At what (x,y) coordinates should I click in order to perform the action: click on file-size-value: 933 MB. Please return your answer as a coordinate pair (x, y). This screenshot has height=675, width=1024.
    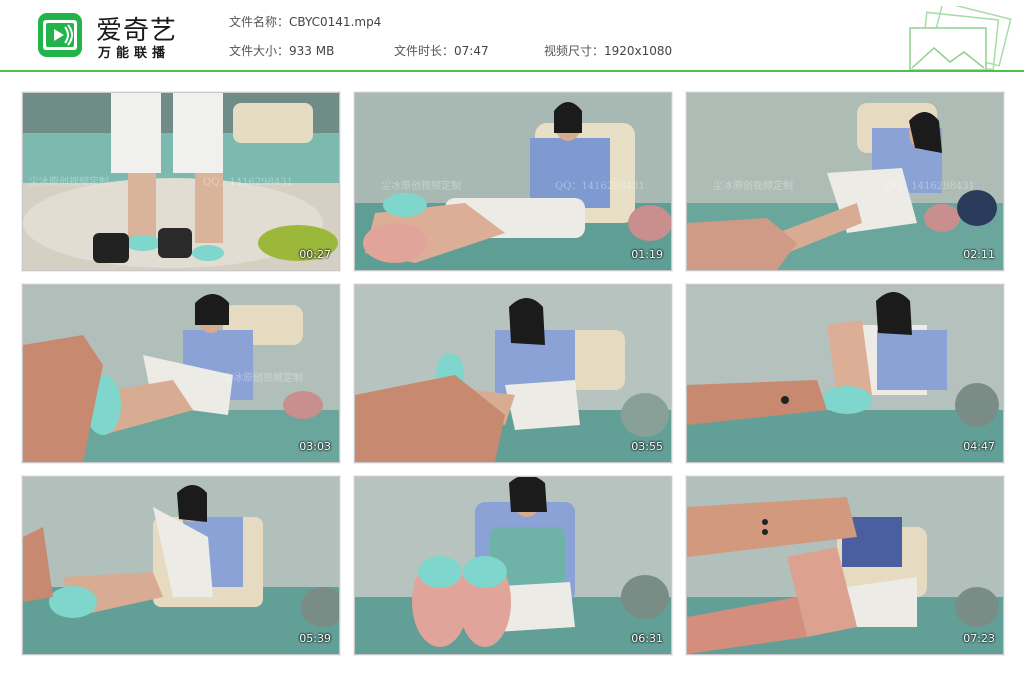
    Looking at the image, I should click on (312, 51).